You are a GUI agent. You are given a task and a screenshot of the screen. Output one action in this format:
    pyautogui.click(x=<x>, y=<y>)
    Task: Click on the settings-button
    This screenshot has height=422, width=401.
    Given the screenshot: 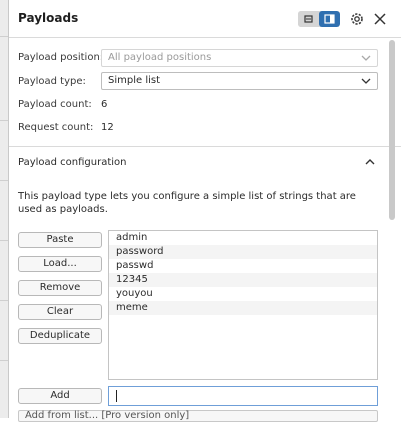 What is the action you would take?
    pyautogui.click(x=357, y=19)
    